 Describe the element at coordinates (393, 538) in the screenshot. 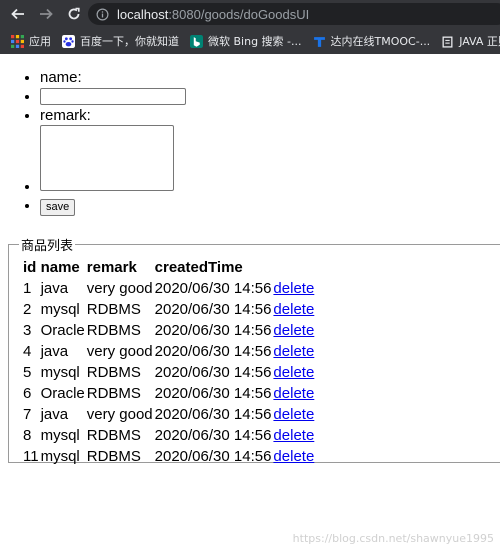

I see `csdn-watermark: https://blog.csdn.net/shawnyue1995` at that location.